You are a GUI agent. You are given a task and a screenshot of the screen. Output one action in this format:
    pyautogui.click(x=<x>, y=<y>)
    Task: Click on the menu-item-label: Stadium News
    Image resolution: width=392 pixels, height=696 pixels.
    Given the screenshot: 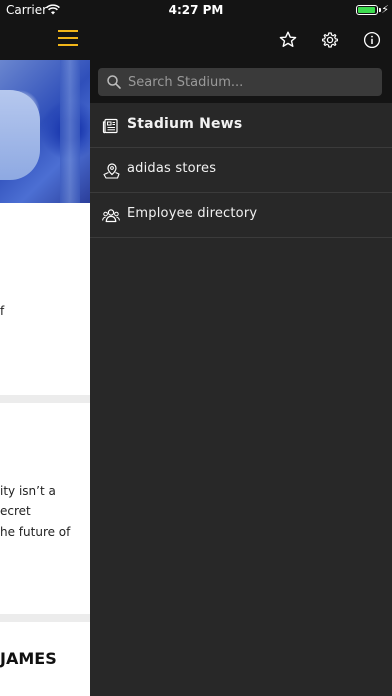 What is the action you would take?
    pyautogui.click(x=185, y=124)
    